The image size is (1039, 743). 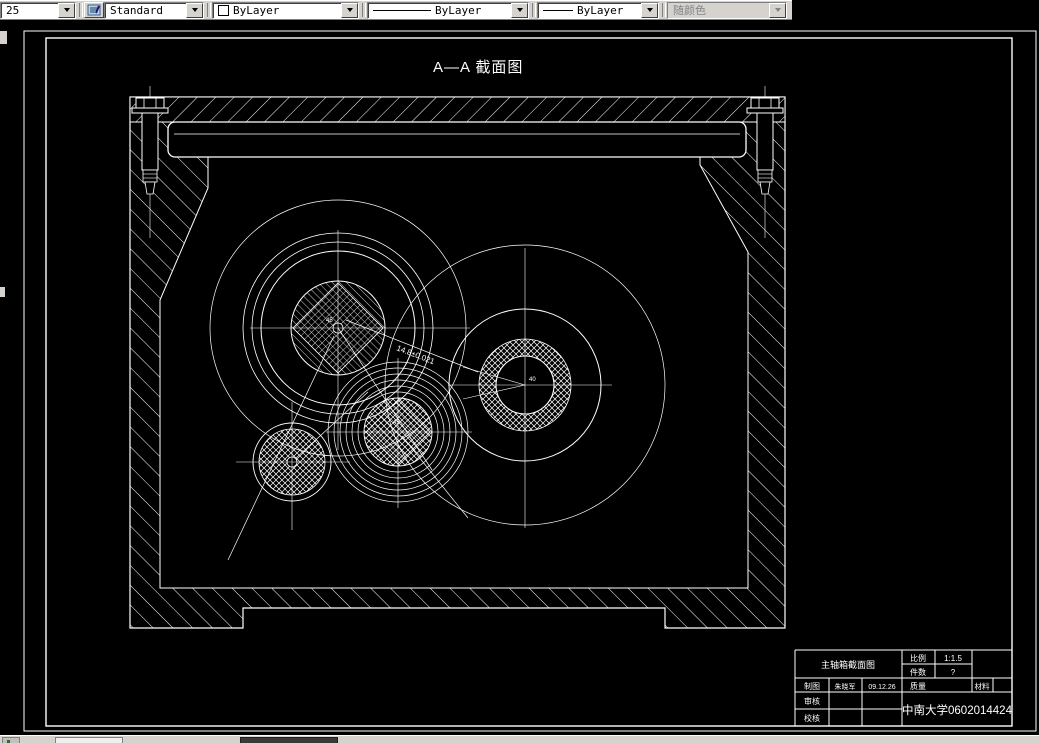 I want to click on start-button, so click(x=11, y=740).